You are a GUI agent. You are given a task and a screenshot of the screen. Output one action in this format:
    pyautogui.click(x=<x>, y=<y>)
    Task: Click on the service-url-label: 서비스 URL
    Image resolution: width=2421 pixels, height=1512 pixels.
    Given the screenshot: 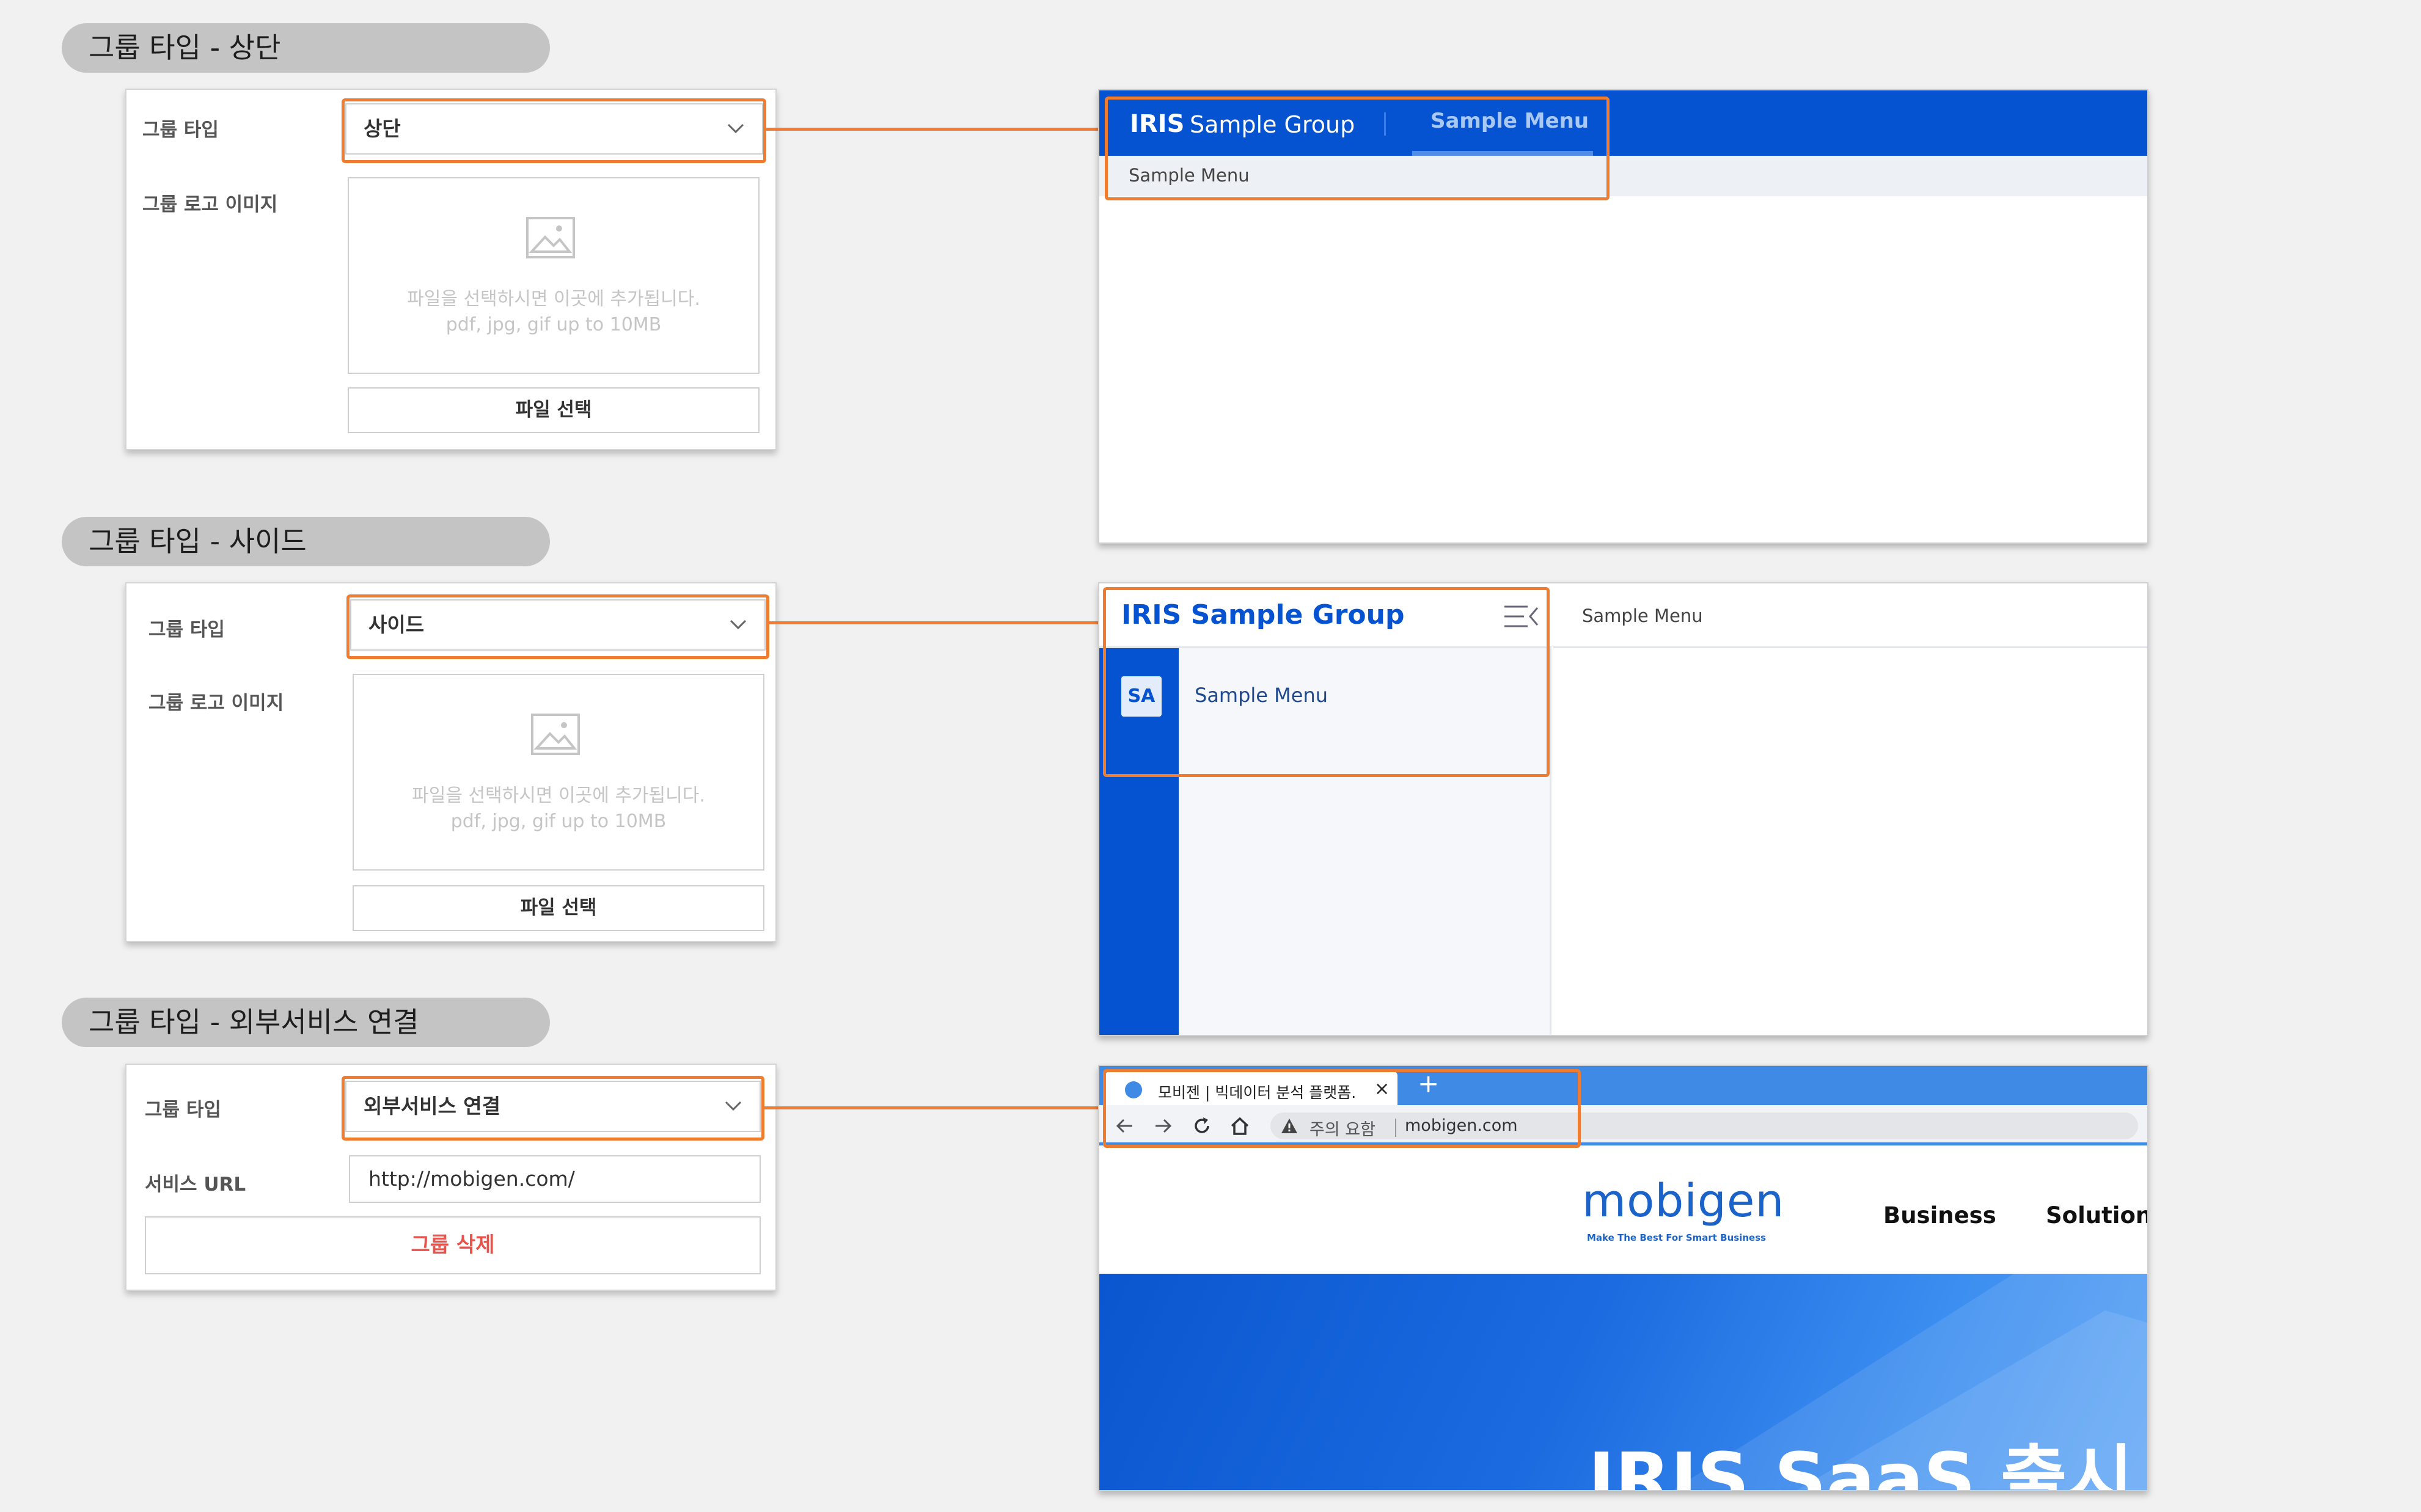 What is the action you would take?
    pyautogui.click(x=195, y=1185)
    